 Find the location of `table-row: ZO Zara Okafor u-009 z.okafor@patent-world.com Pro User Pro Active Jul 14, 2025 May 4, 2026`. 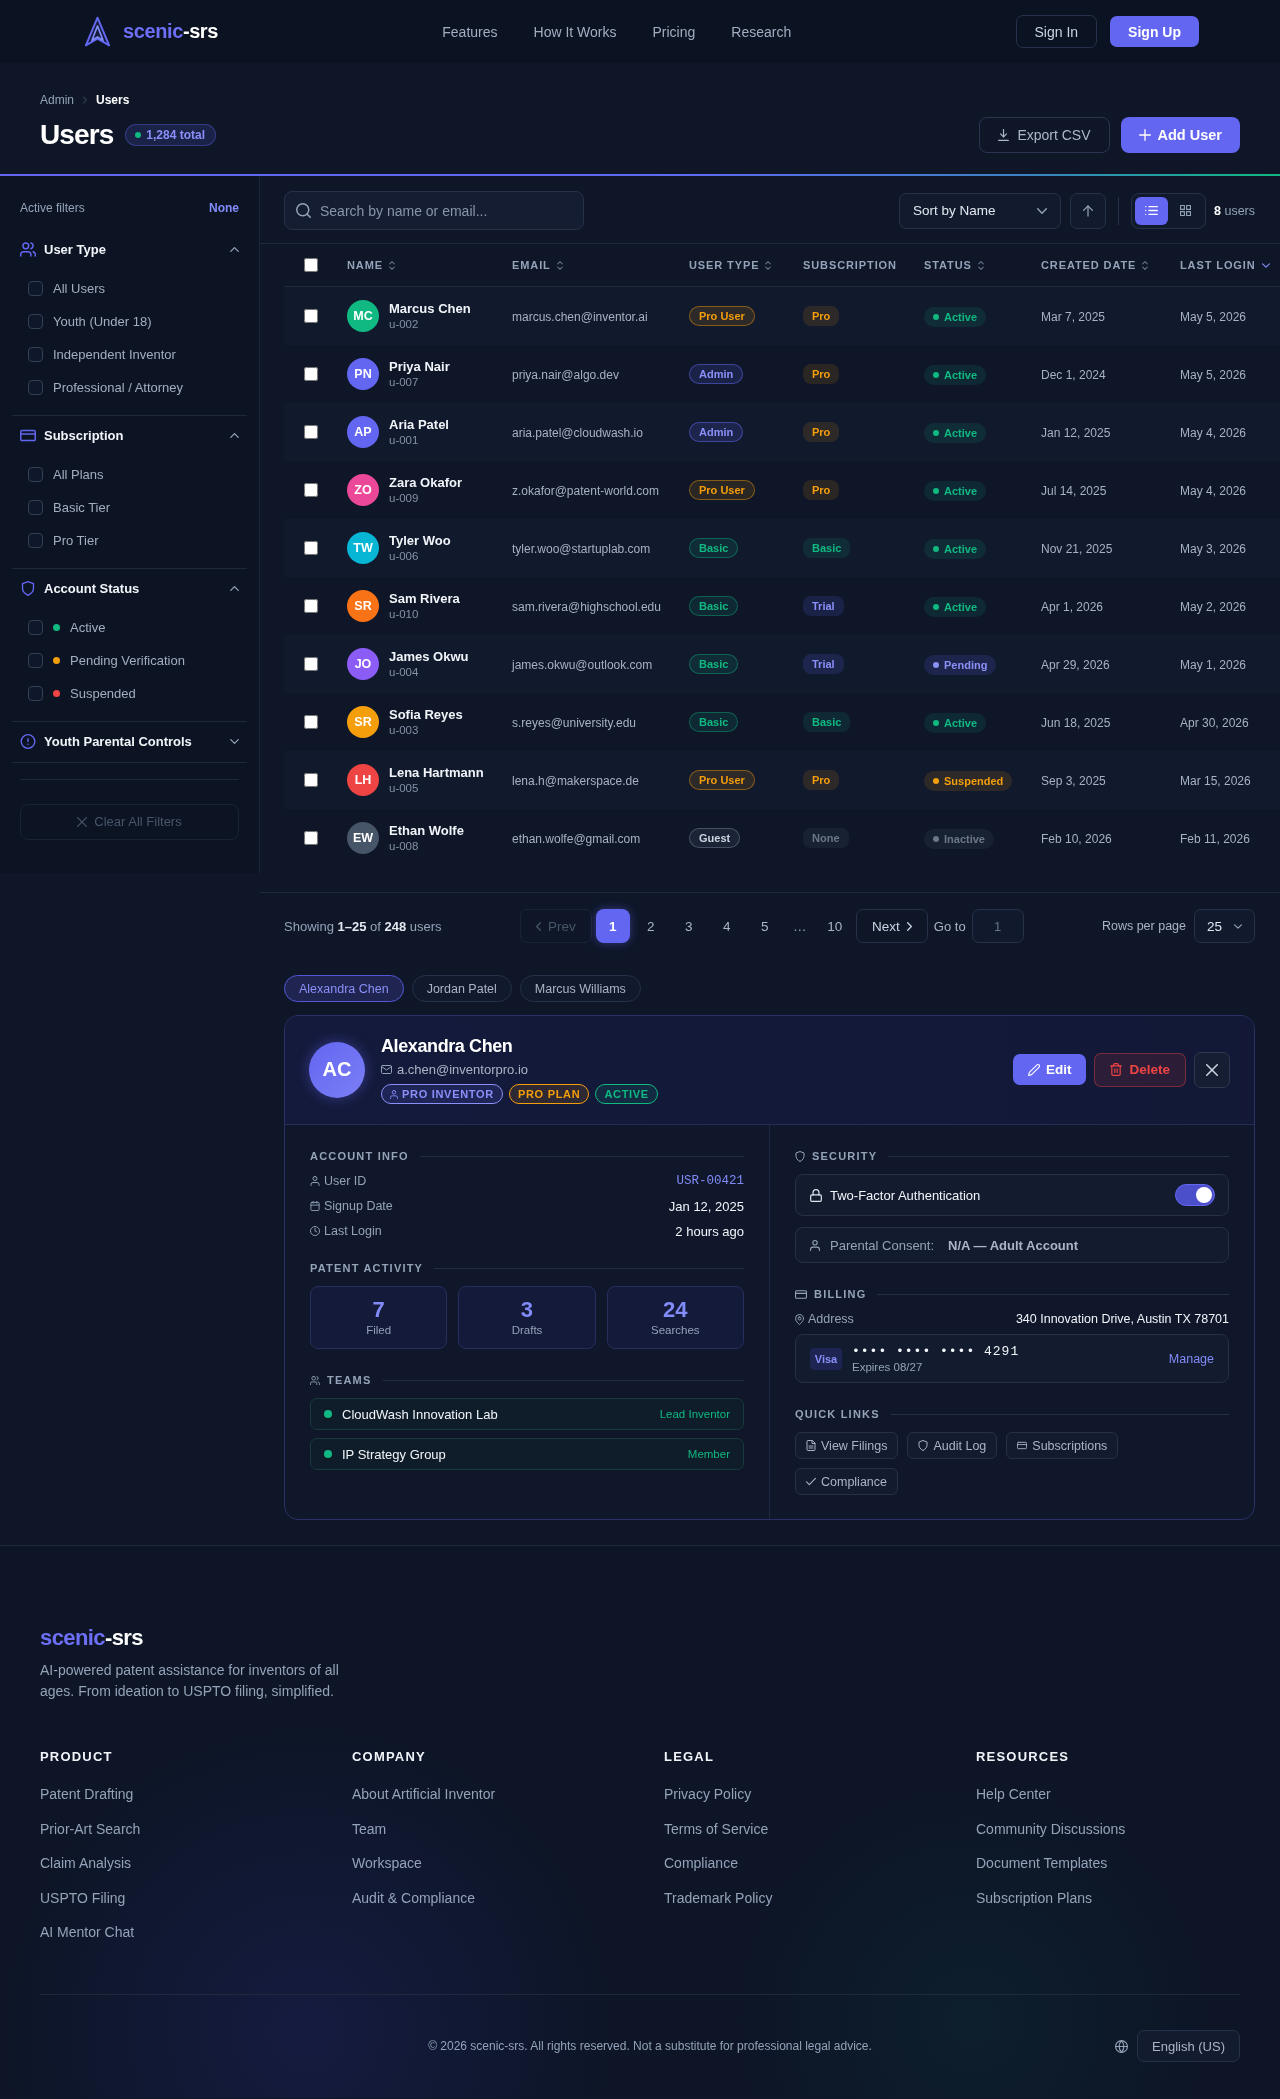

table-row: ZO Zara Okafor u-009 z.okafor@patent-world.com Pro User Pro Active Jul 14, 2025 May 4, 2026 is located at coordinates (782, 490).